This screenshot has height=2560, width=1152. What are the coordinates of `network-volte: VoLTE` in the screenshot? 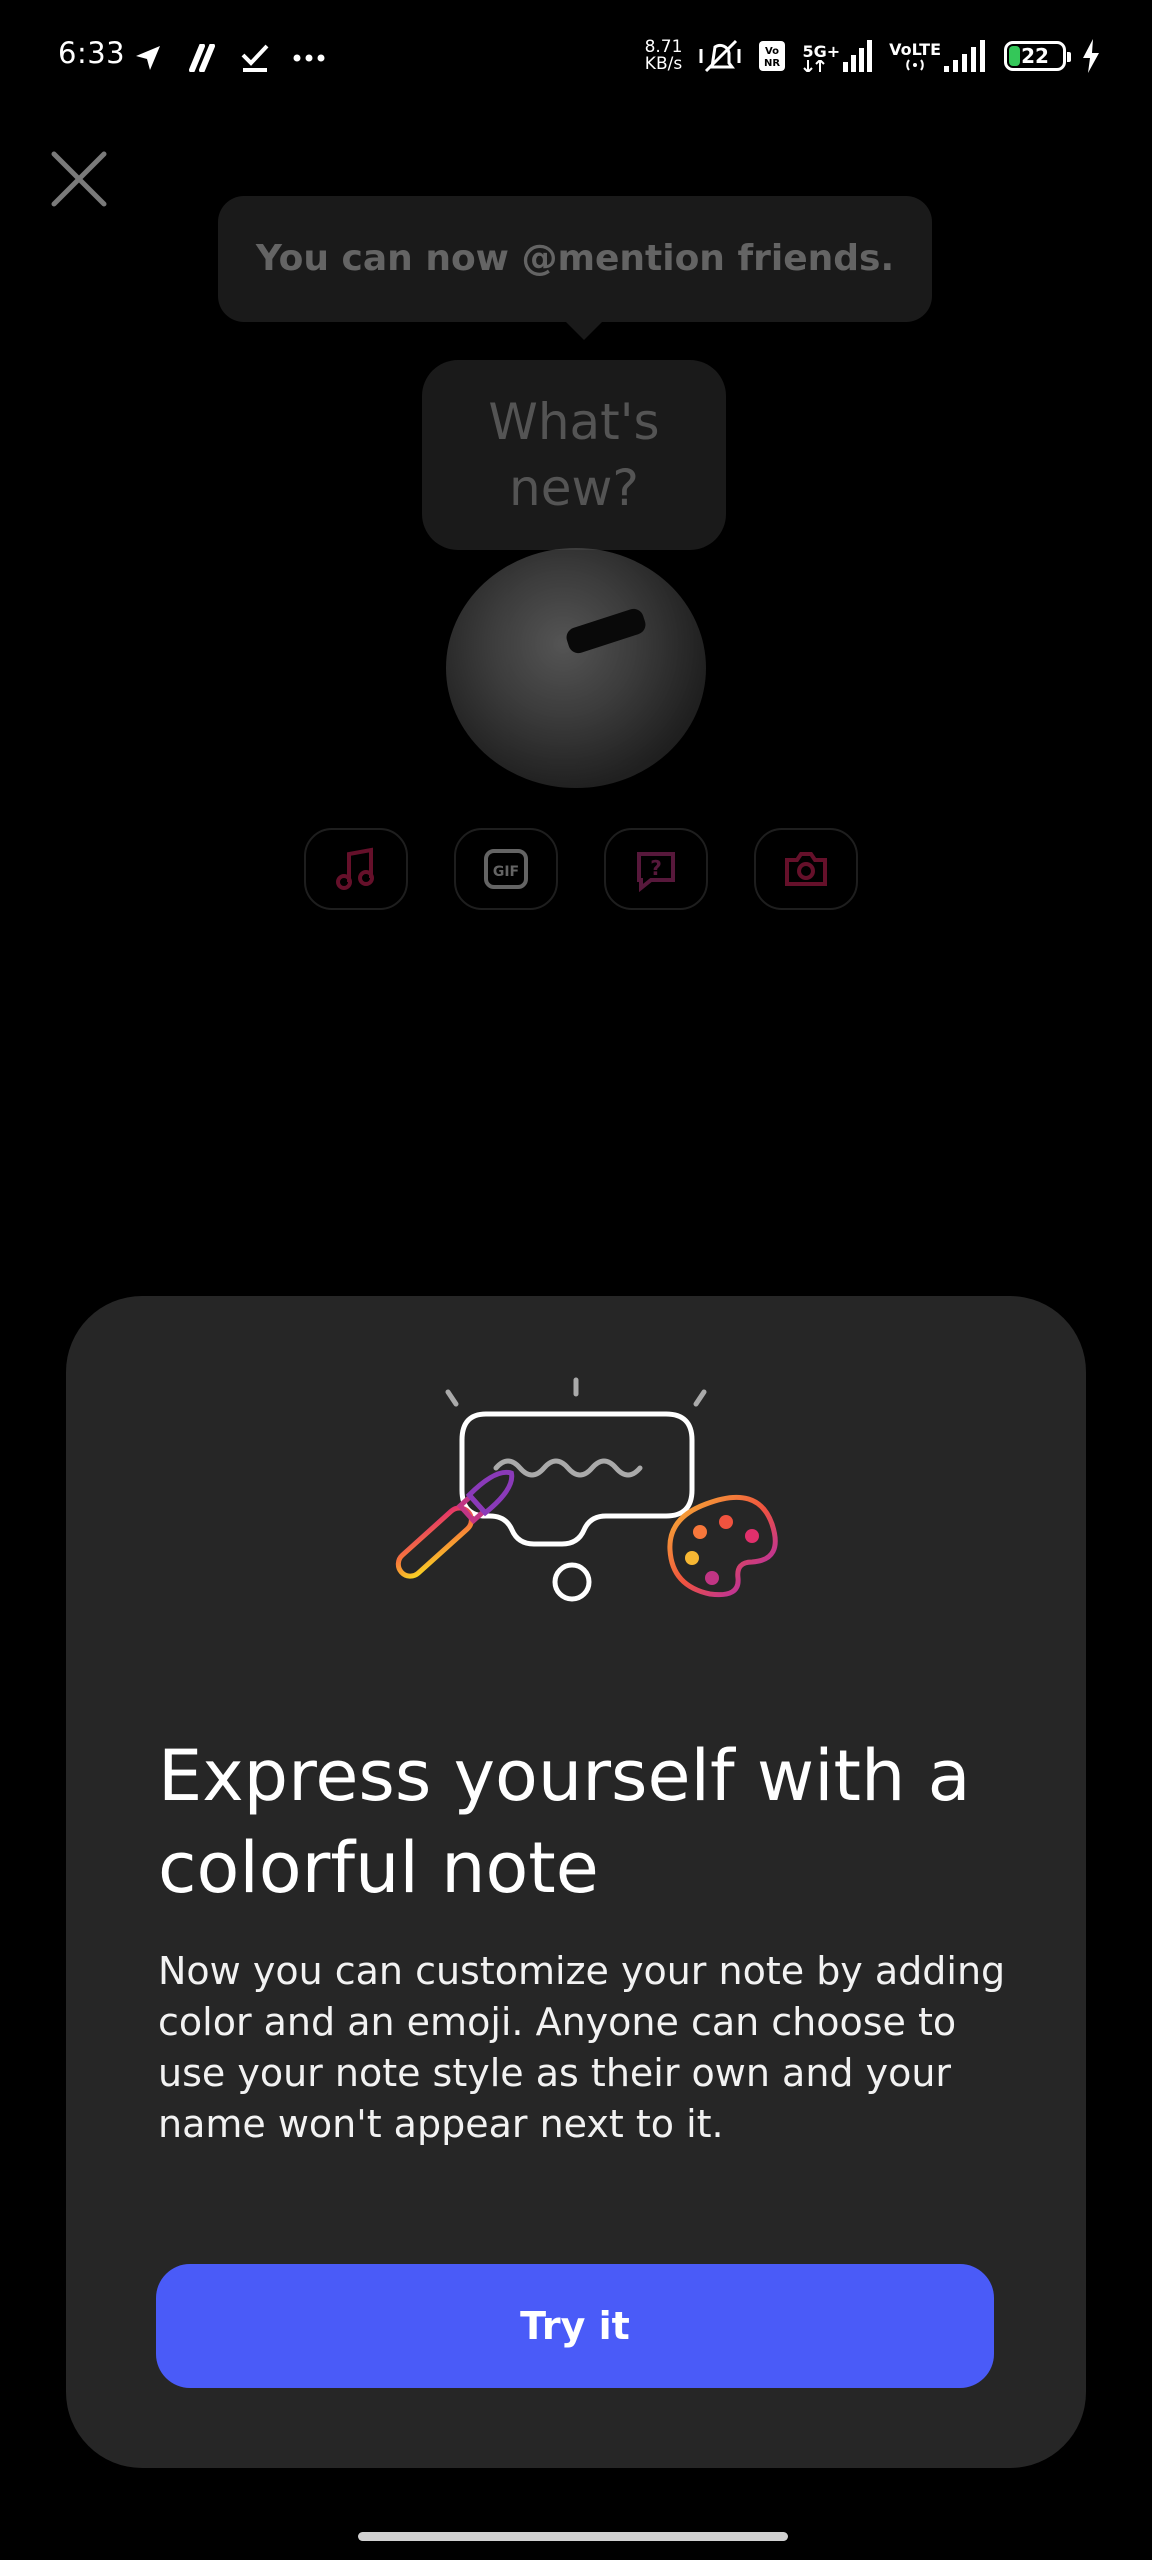 It's located at (938, 56).